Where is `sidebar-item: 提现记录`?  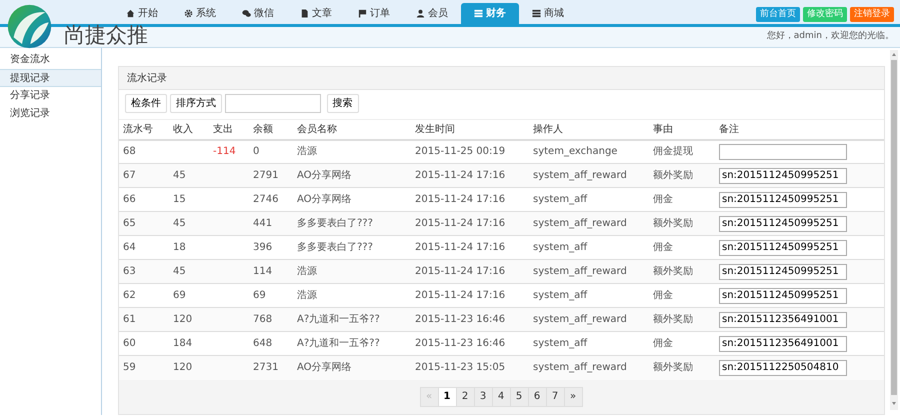 sidebar-item: 提现记录 is located at coordinates (50, 78).